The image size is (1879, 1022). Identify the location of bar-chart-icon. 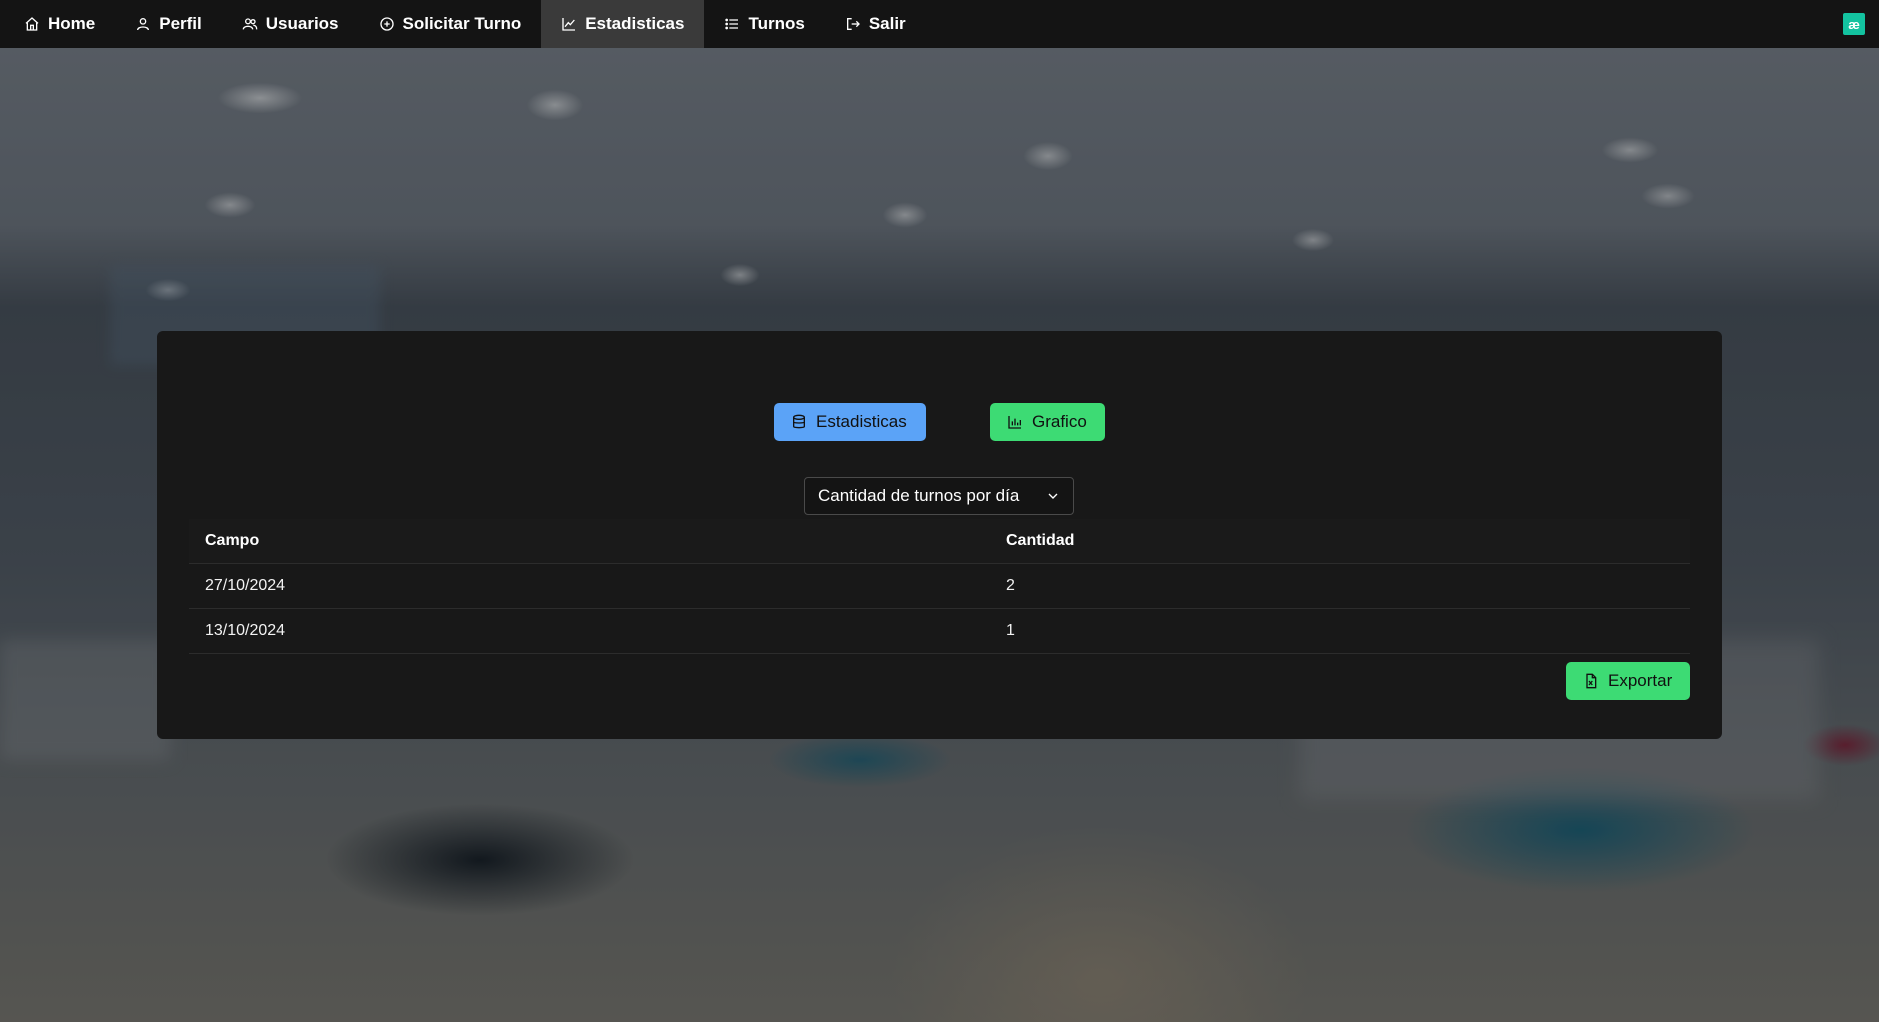
(1014, 422).